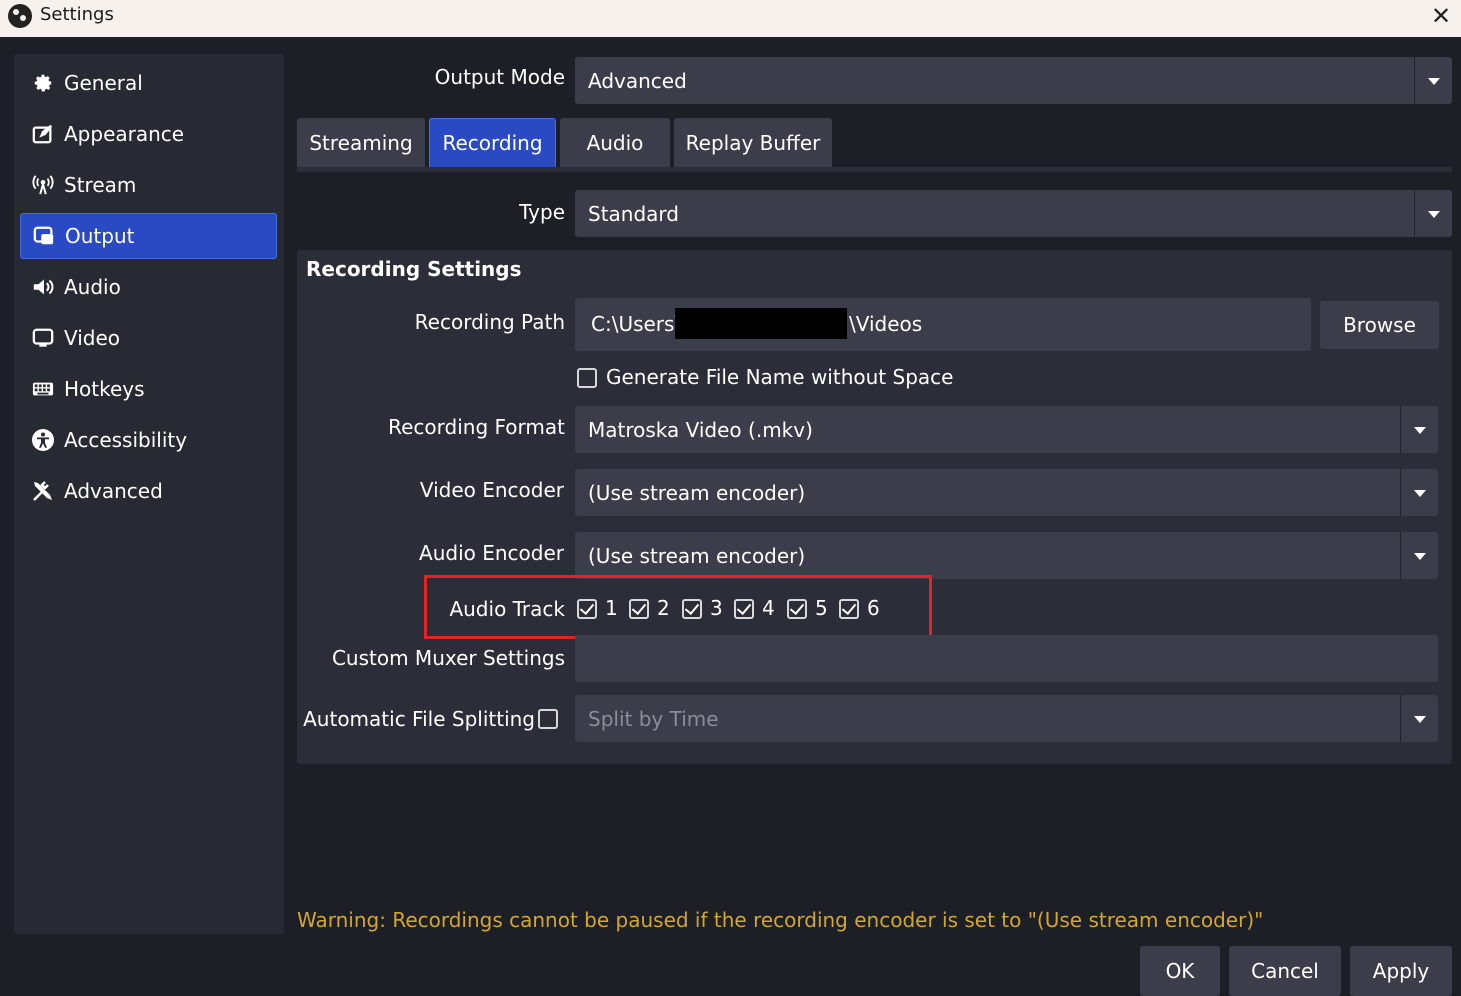  Describe the element at coordinates (1379, 325) in the screenshot. I see `browse-button: Browse` at that location.